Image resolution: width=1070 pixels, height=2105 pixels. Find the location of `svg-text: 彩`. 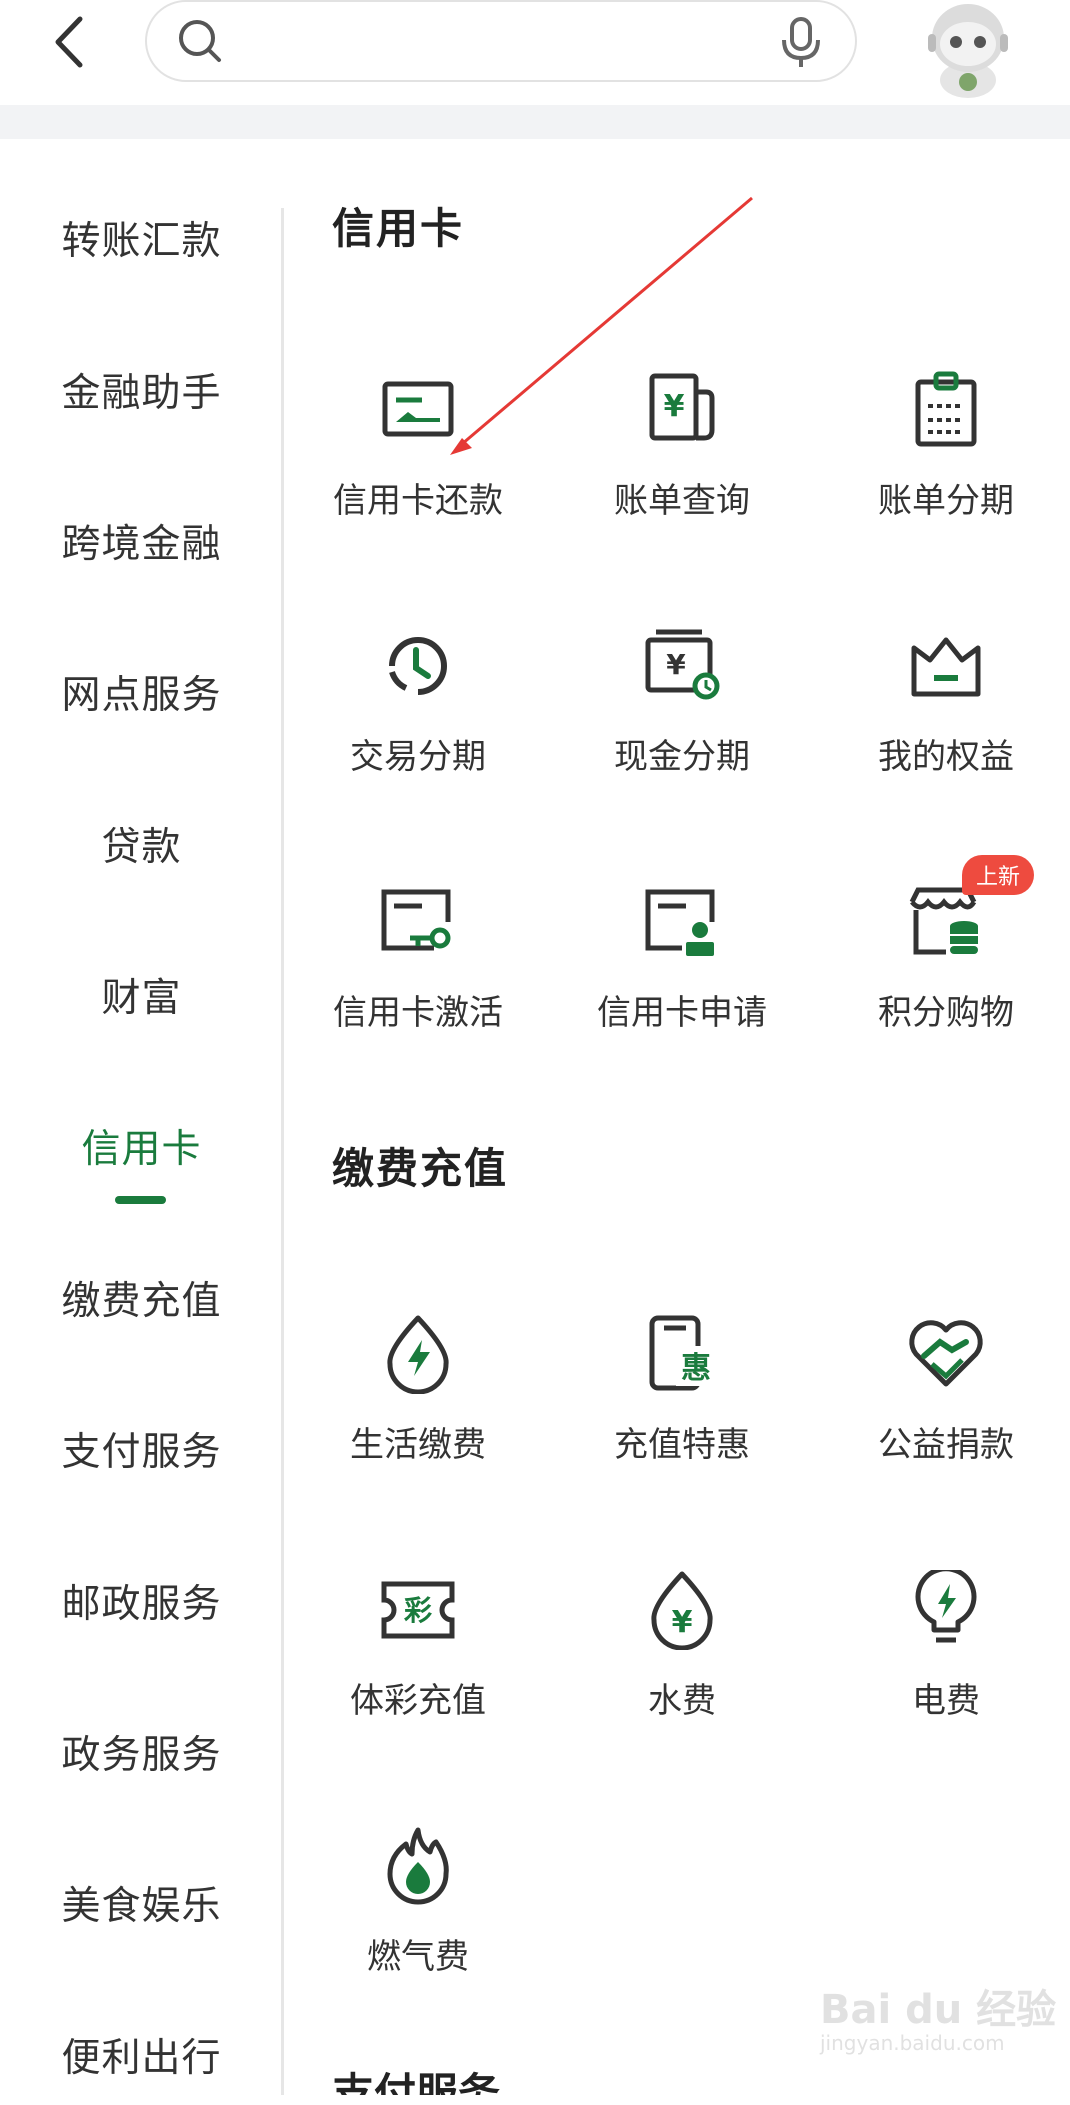

svg-text: 彩 is located at coordinates (418, 1610).